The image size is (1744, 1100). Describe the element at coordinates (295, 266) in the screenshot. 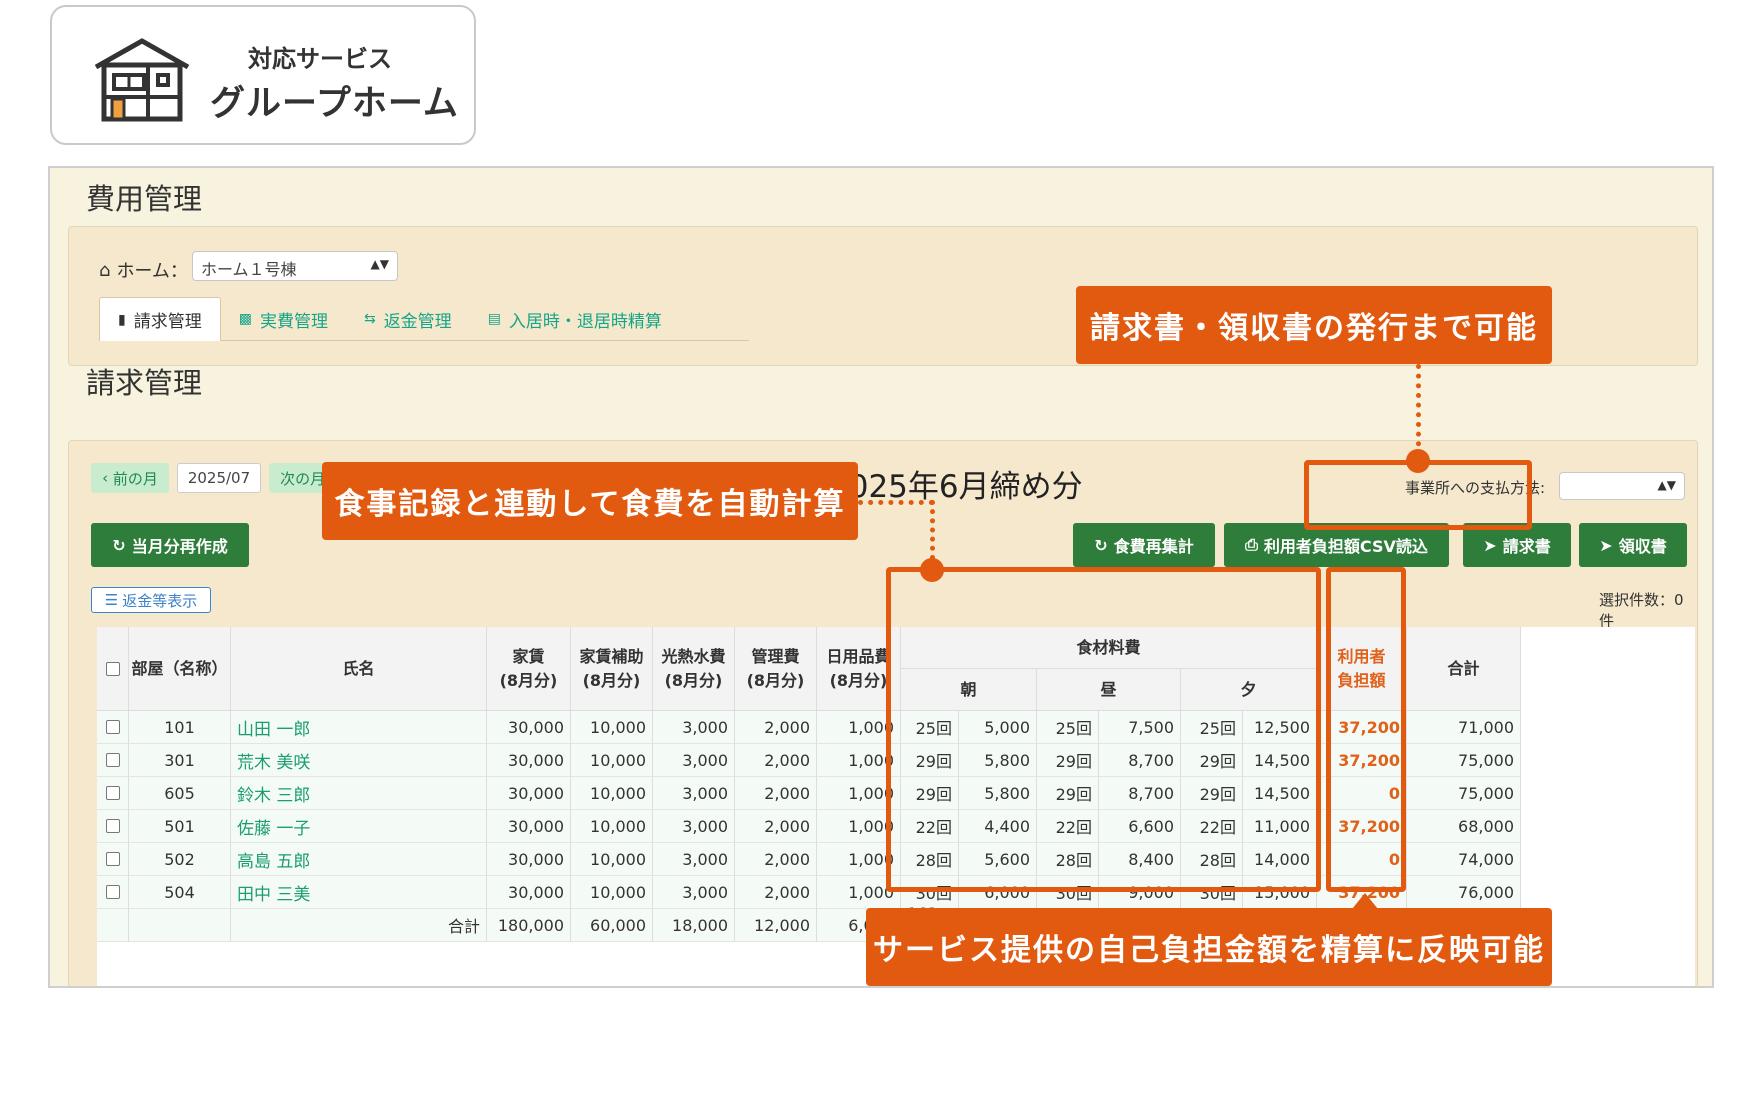

I see `home-select: ホーム１号棟 ▲▼` at that location.